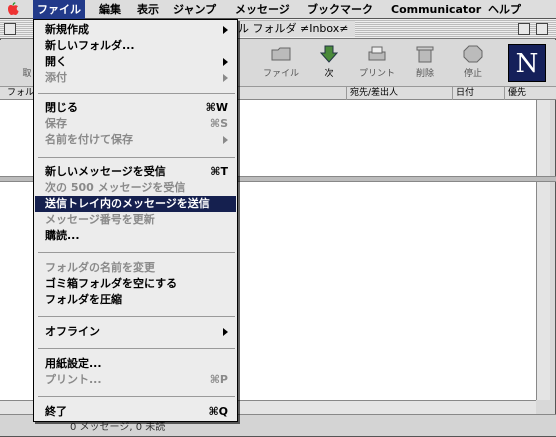 The width and height of the screenshot is (556, 437). What do you see at coordinates (520, 93) in the screenshot?
I see `column-priority: 優先` at bounding box center [520, 93].